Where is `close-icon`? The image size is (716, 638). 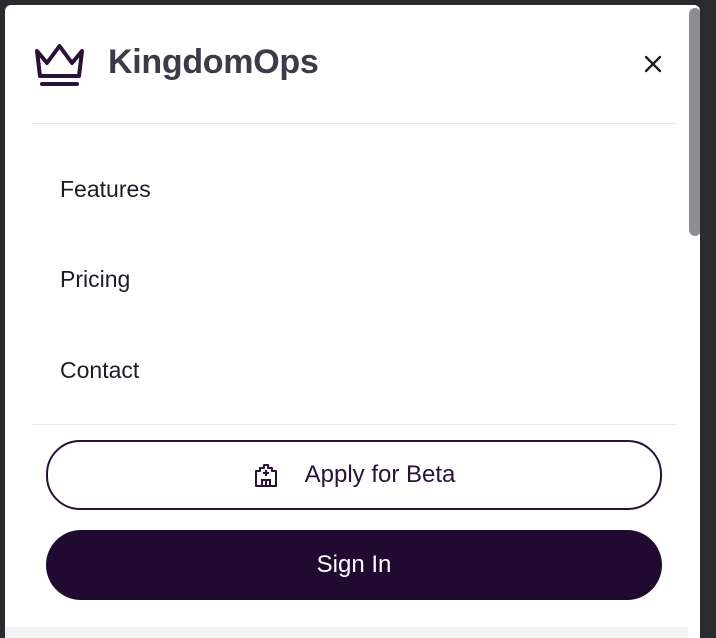 close-icon is located at coordinates (653, 64).